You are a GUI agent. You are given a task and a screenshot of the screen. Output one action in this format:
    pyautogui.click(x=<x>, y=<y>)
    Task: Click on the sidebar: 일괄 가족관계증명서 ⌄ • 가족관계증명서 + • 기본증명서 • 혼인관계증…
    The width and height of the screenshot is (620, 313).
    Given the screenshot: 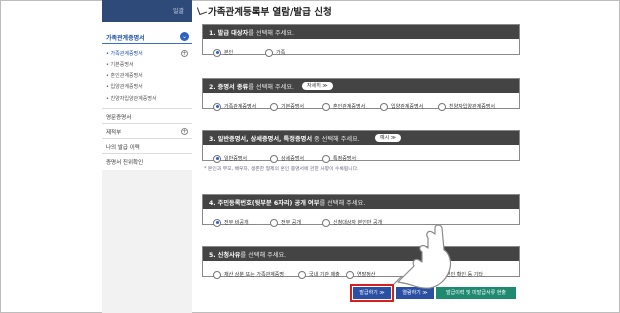 What is the action you would take?
    pyautogui.click(x=147, y=156)
    